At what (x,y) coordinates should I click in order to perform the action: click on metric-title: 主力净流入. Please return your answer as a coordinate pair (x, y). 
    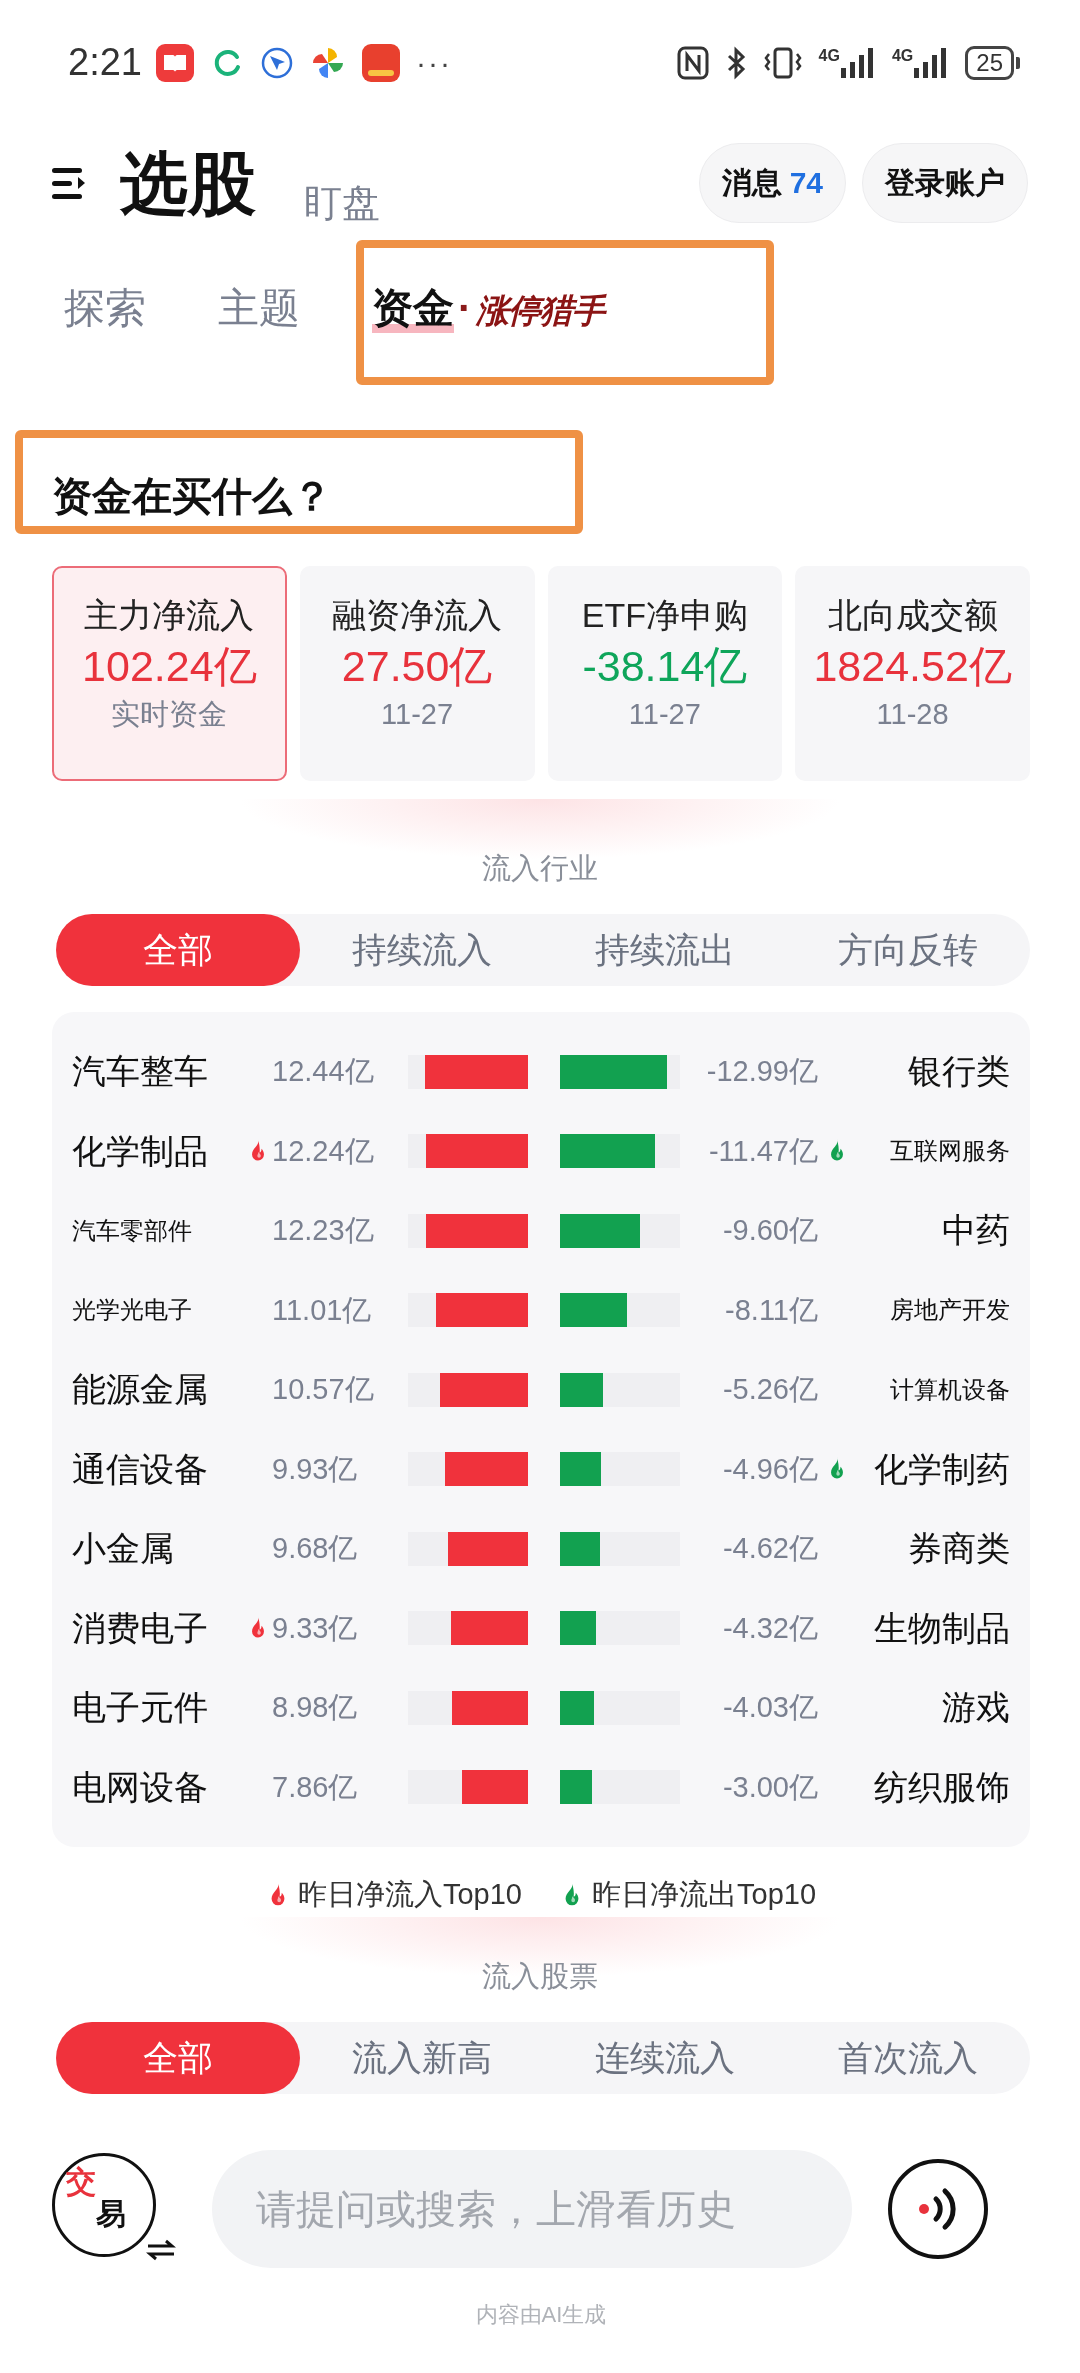
    Looking at the image, I should click on (169, 615).